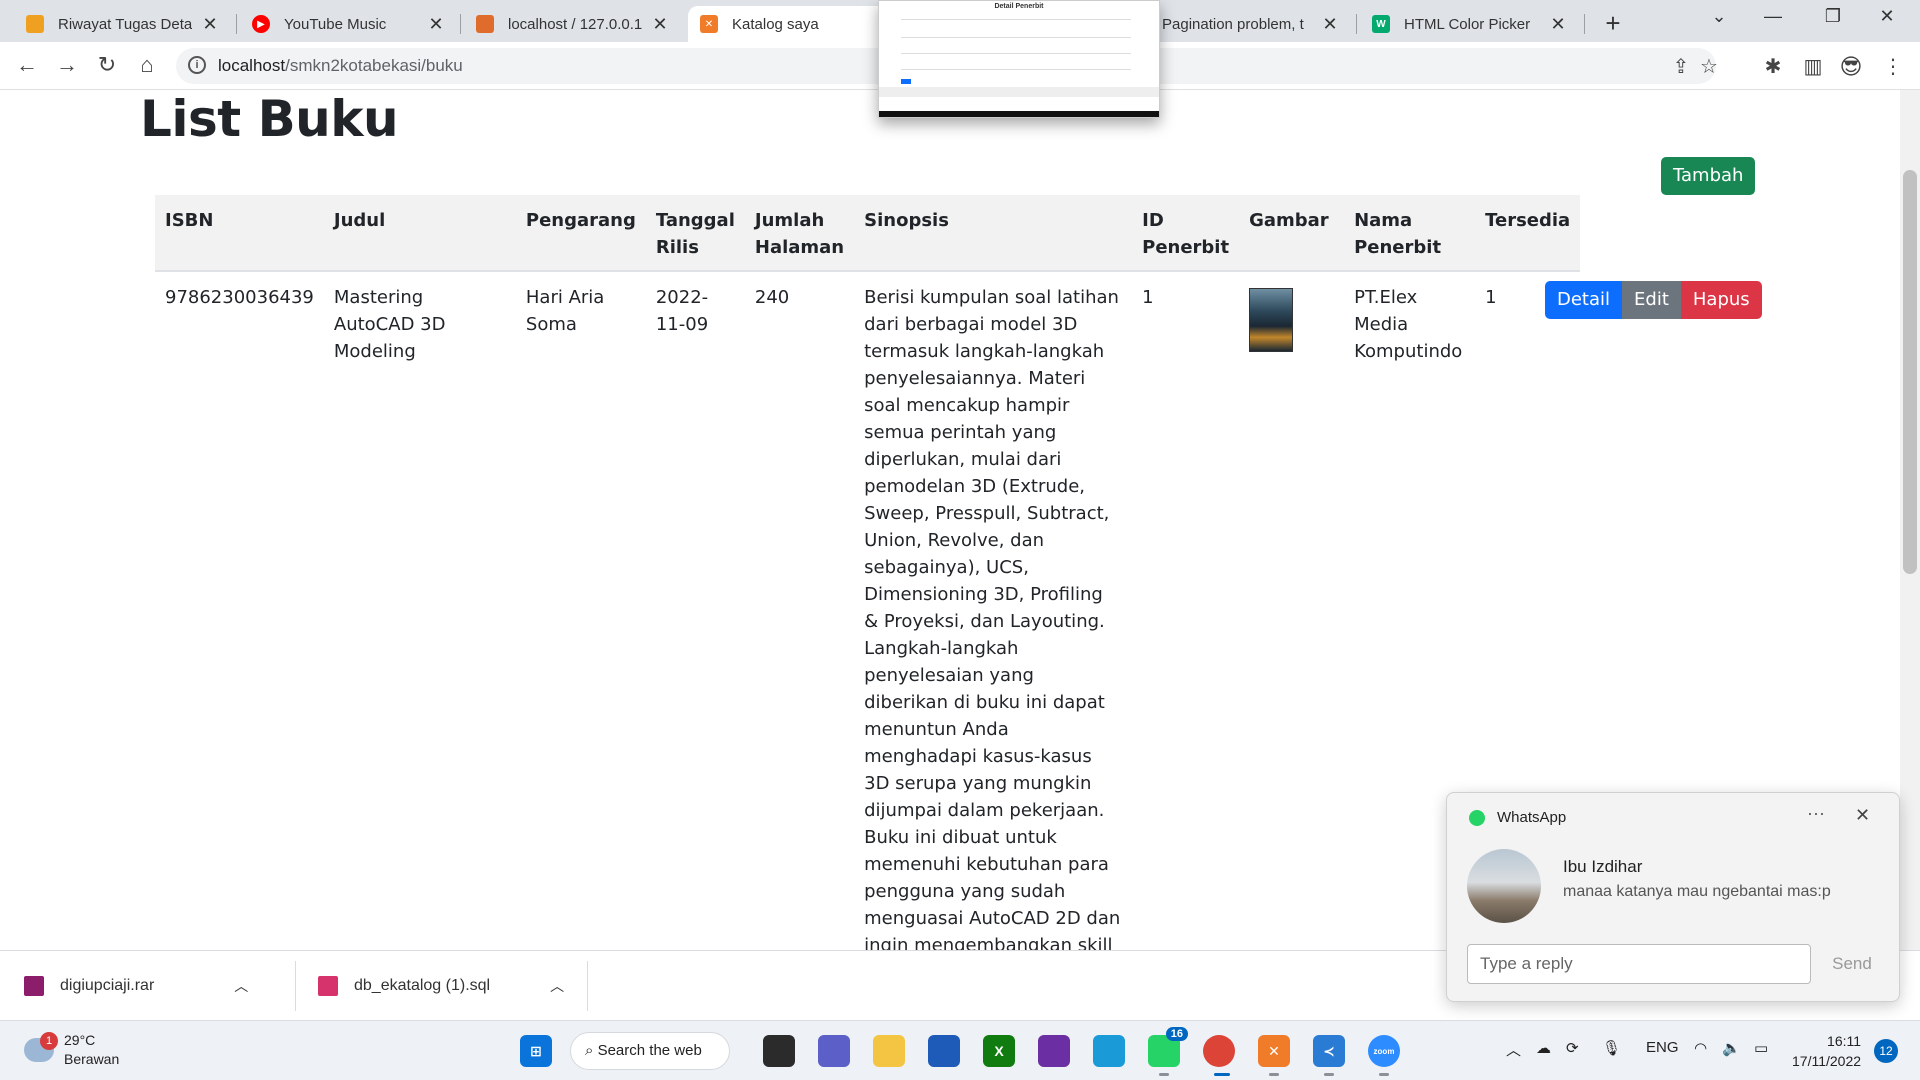  Describe the element at coordinates (485, 24) in the screenshot. I see `phpmyadmin-icon` at that location.